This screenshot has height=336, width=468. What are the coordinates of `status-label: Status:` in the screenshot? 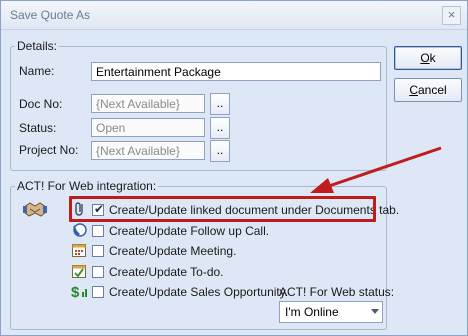 It's located at (38, 128).